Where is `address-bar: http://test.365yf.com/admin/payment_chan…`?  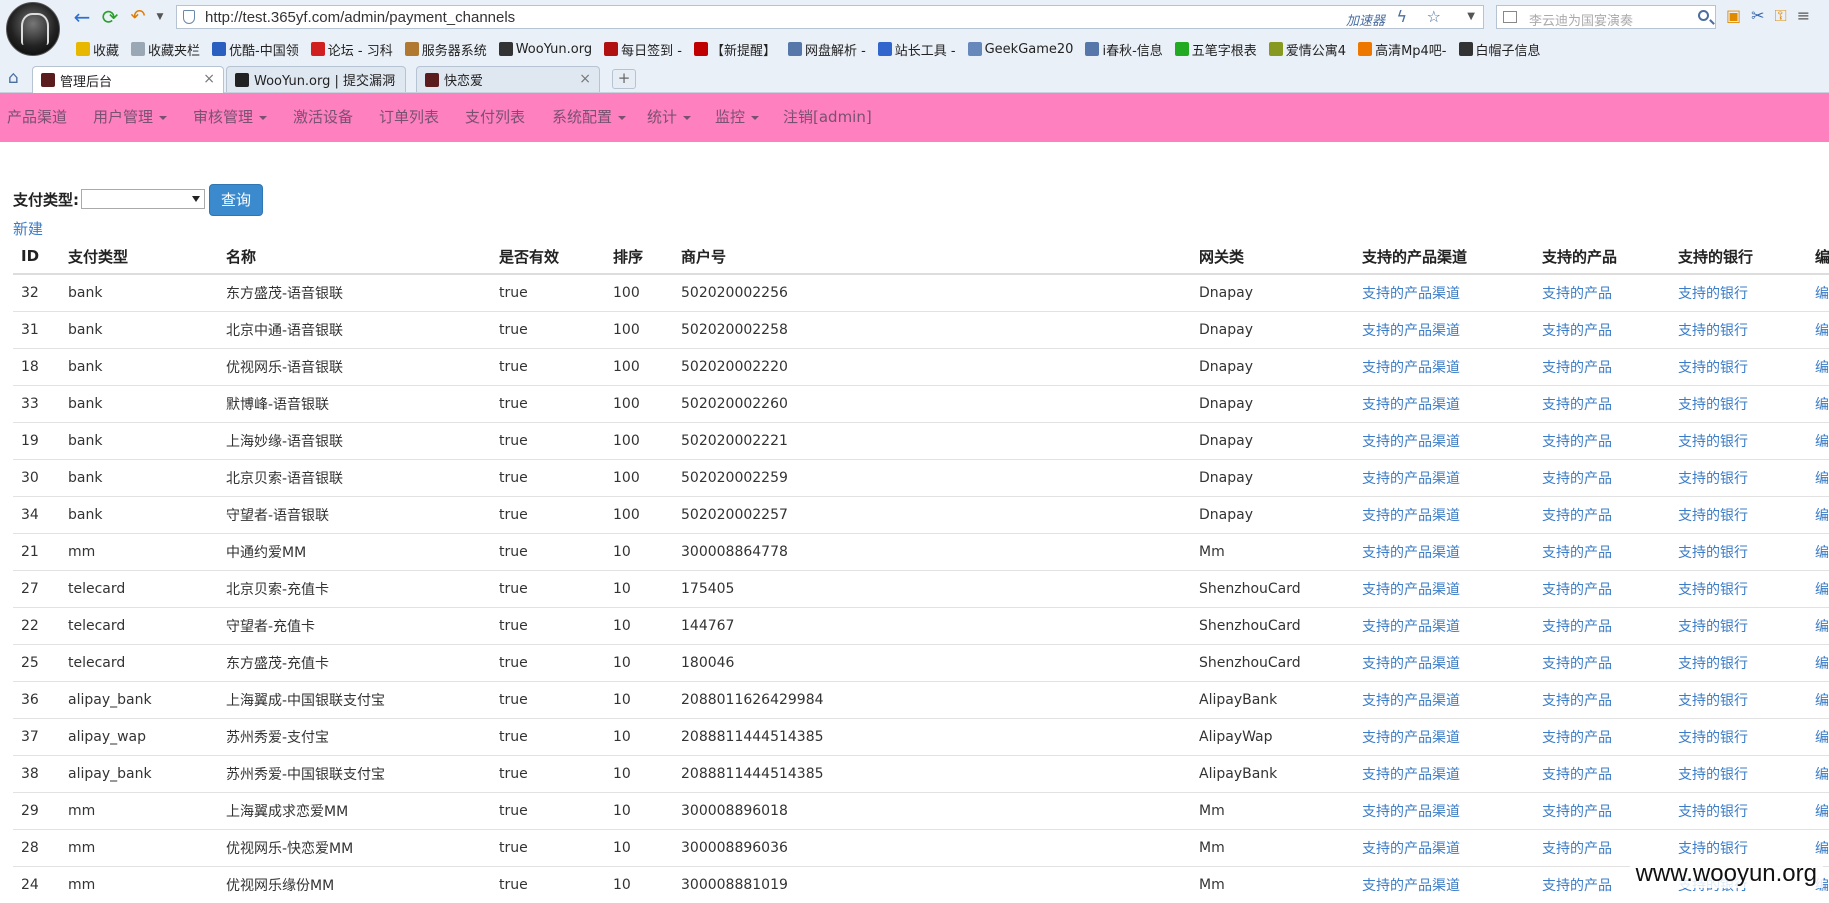 address-bar: http://test.365yf.com/admin/payment_chan… is located at coordinates (830, 17).